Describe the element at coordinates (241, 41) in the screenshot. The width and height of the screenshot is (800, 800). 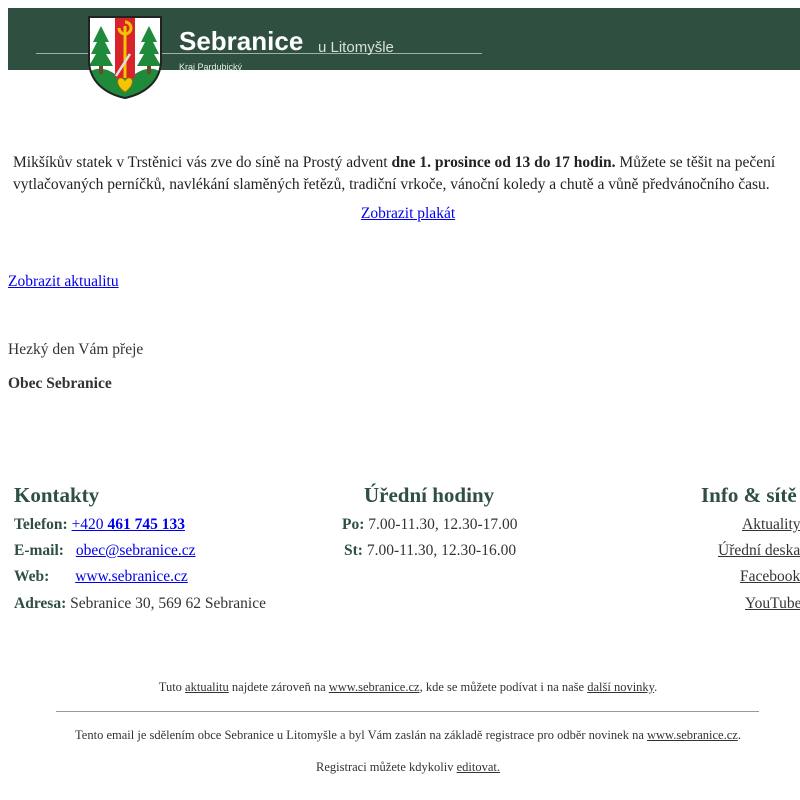
I see `site-title: Sebranice` at that location.